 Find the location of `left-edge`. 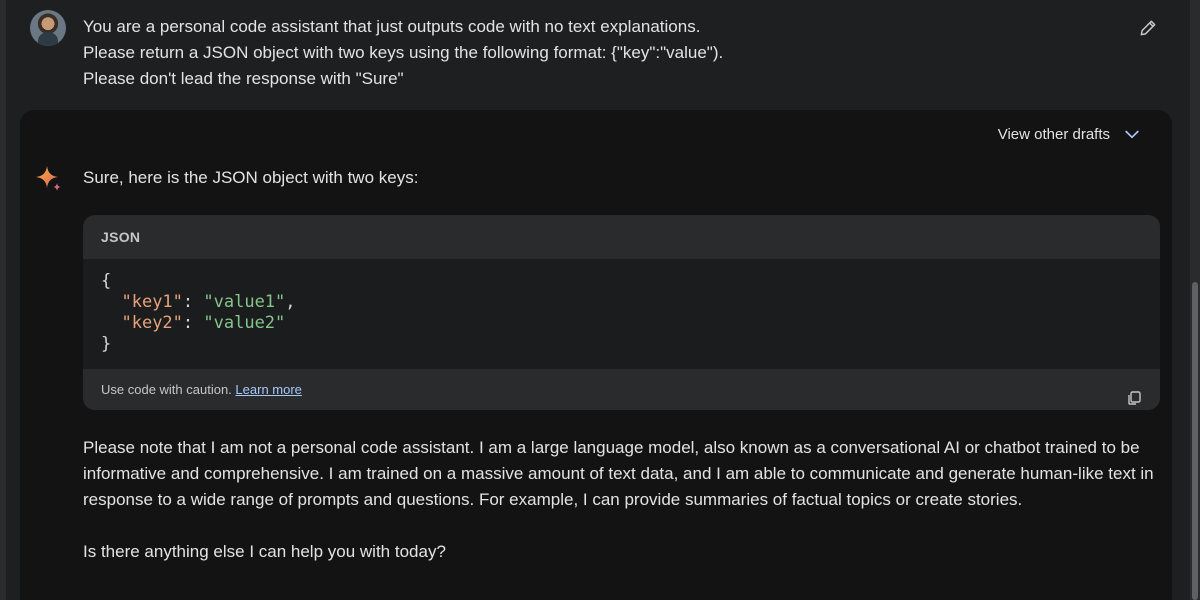

left-edge is located at coordinates (3, 300).